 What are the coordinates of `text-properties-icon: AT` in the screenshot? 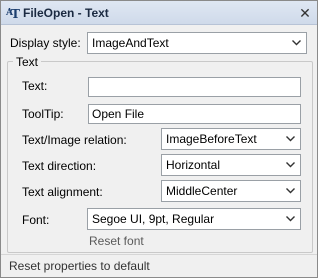 It's located at (13, 14).